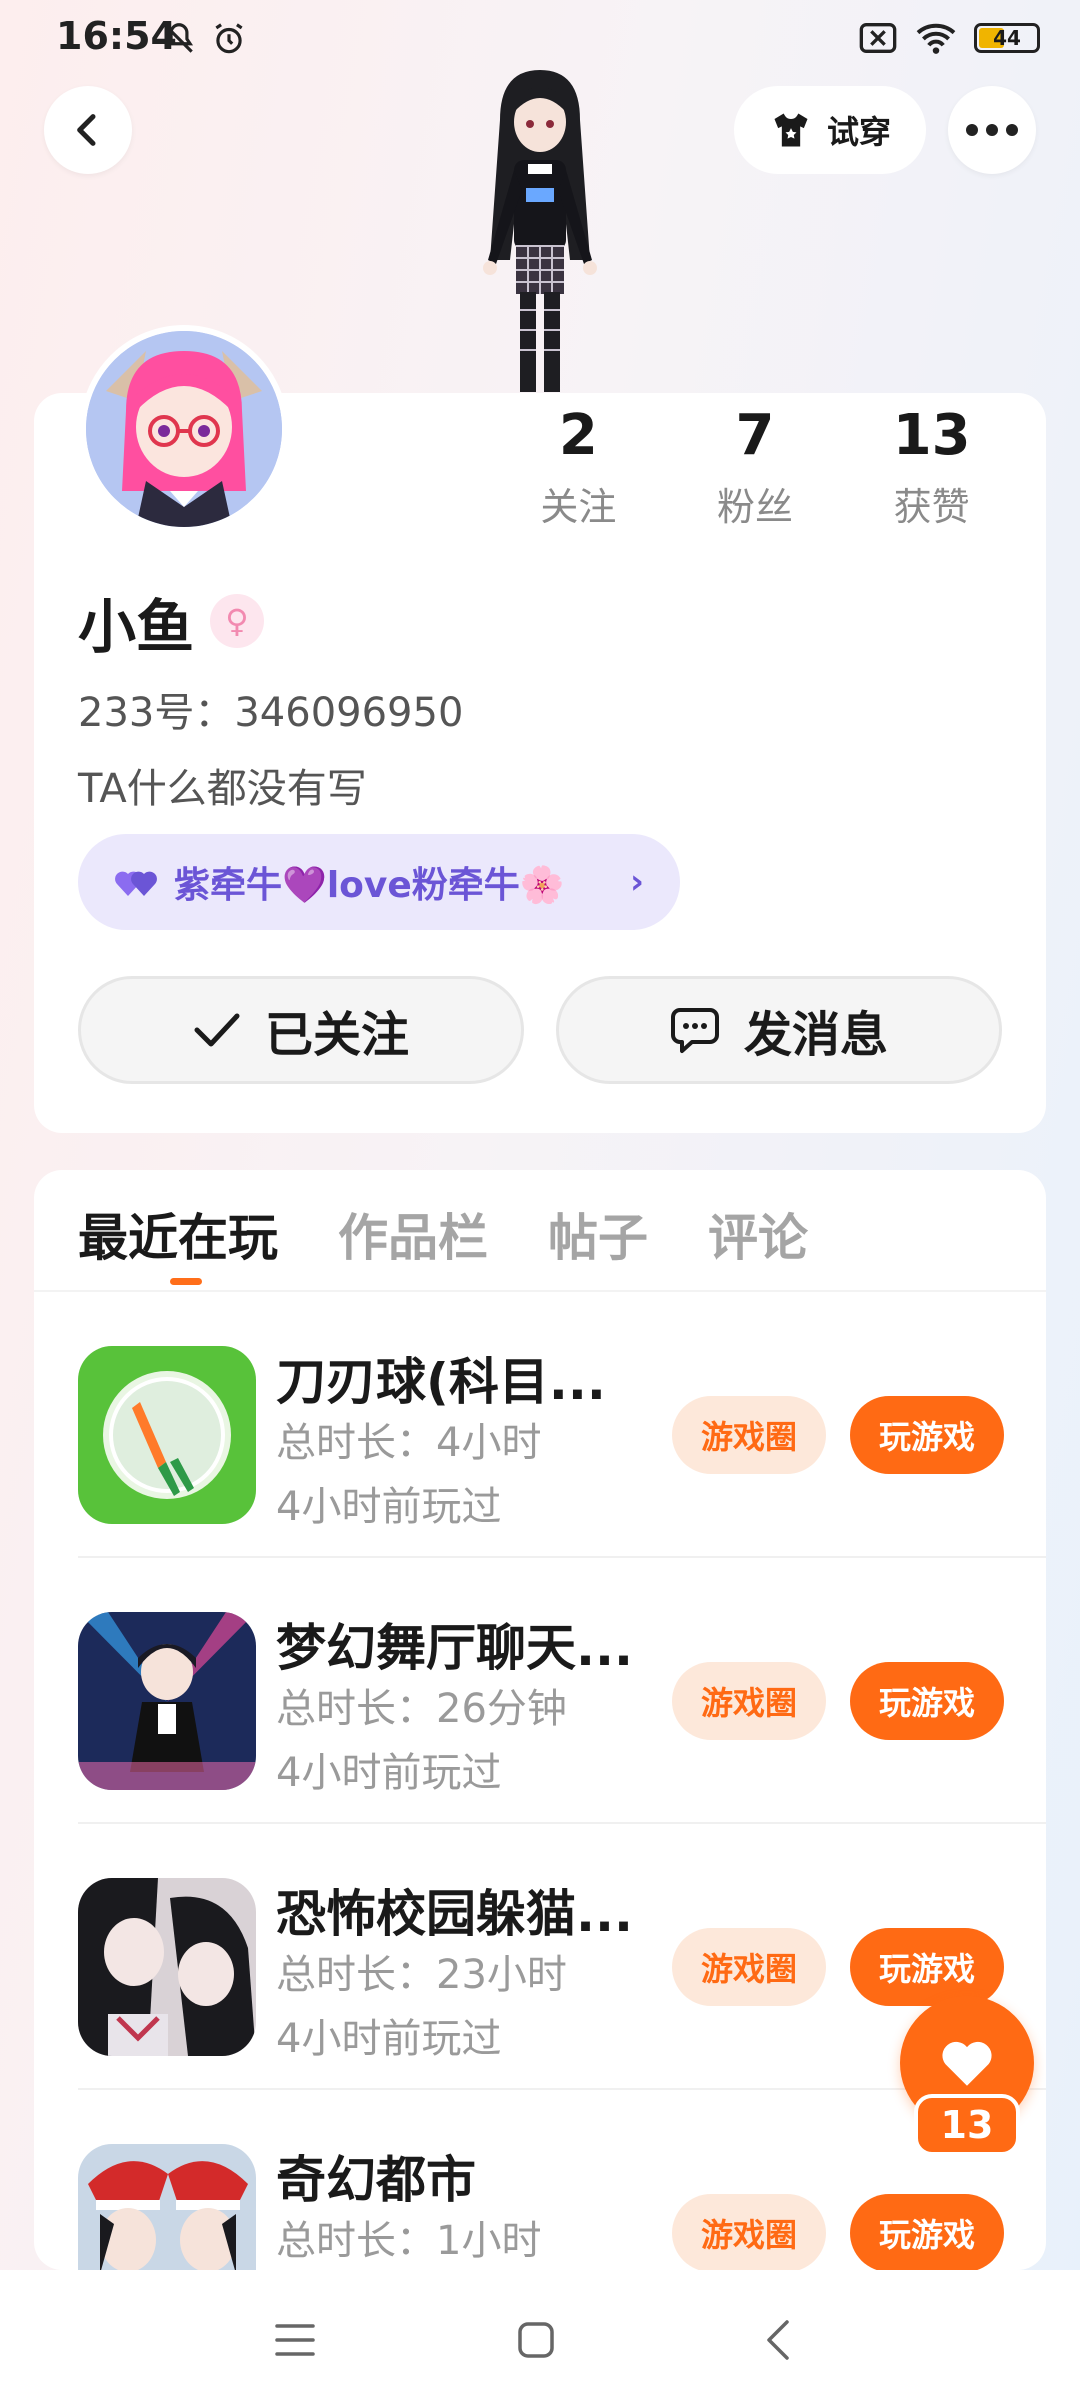 The width and height of the screenshot is (1080, 2400). What do you see at coordinates (540, 230) in the screenshot?
I see `avatar-figure` at bounding box center [540, 230].